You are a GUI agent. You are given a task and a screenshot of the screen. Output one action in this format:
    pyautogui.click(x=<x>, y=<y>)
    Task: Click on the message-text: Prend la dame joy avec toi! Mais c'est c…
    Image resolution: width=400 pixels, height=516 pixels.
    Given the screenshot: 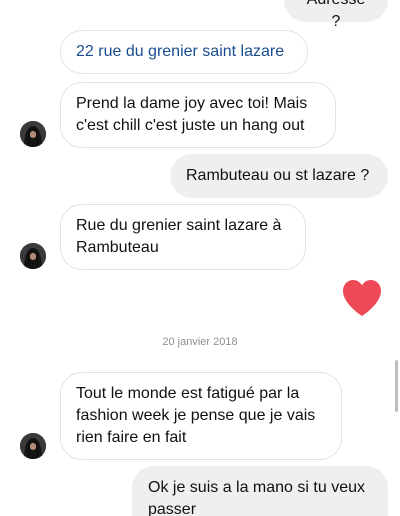 What is the action you would take?
    pyautogui.click(x=192, y=114)
    